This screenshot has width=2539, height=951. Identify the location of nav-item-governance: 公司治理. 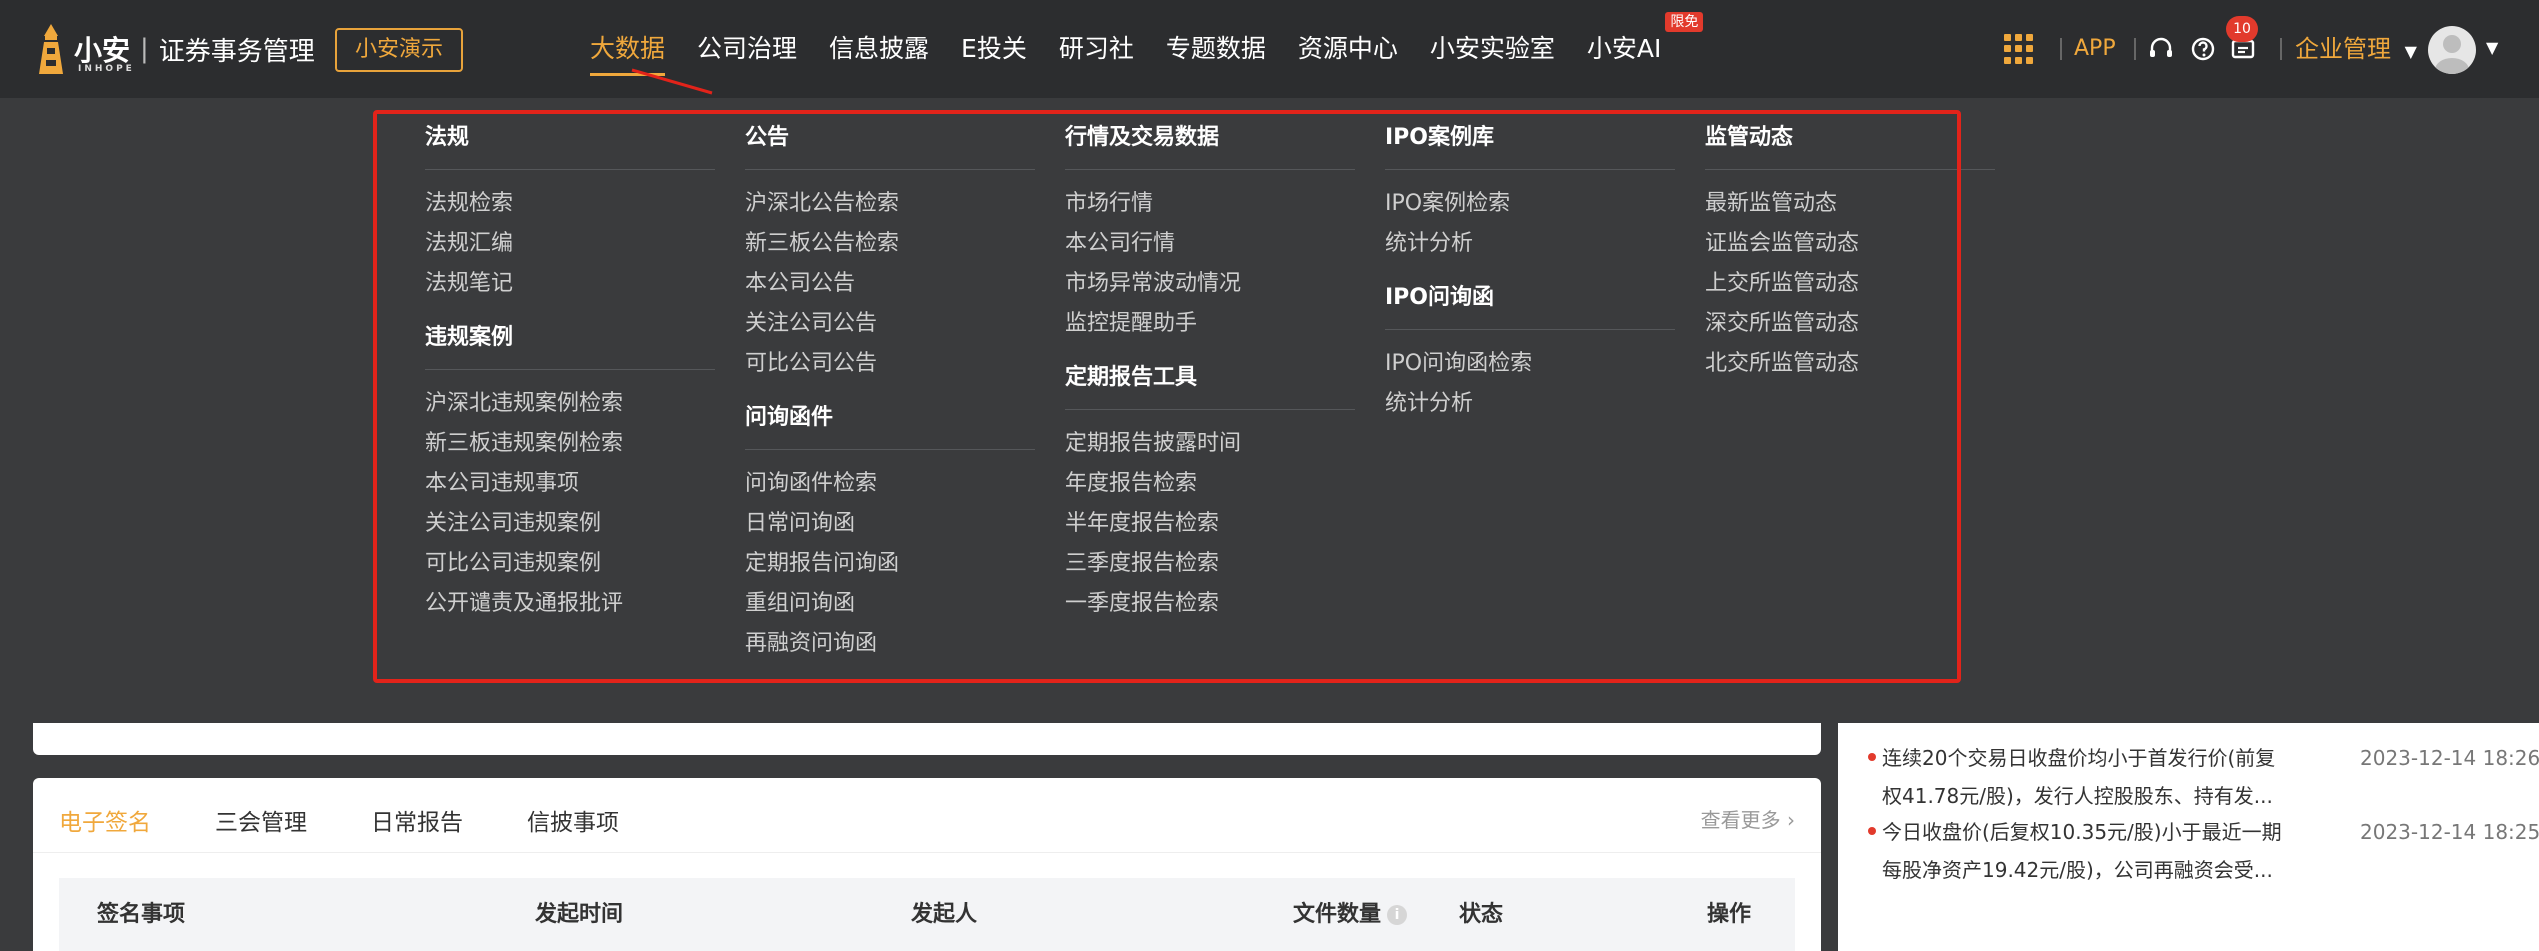
(747, 49).